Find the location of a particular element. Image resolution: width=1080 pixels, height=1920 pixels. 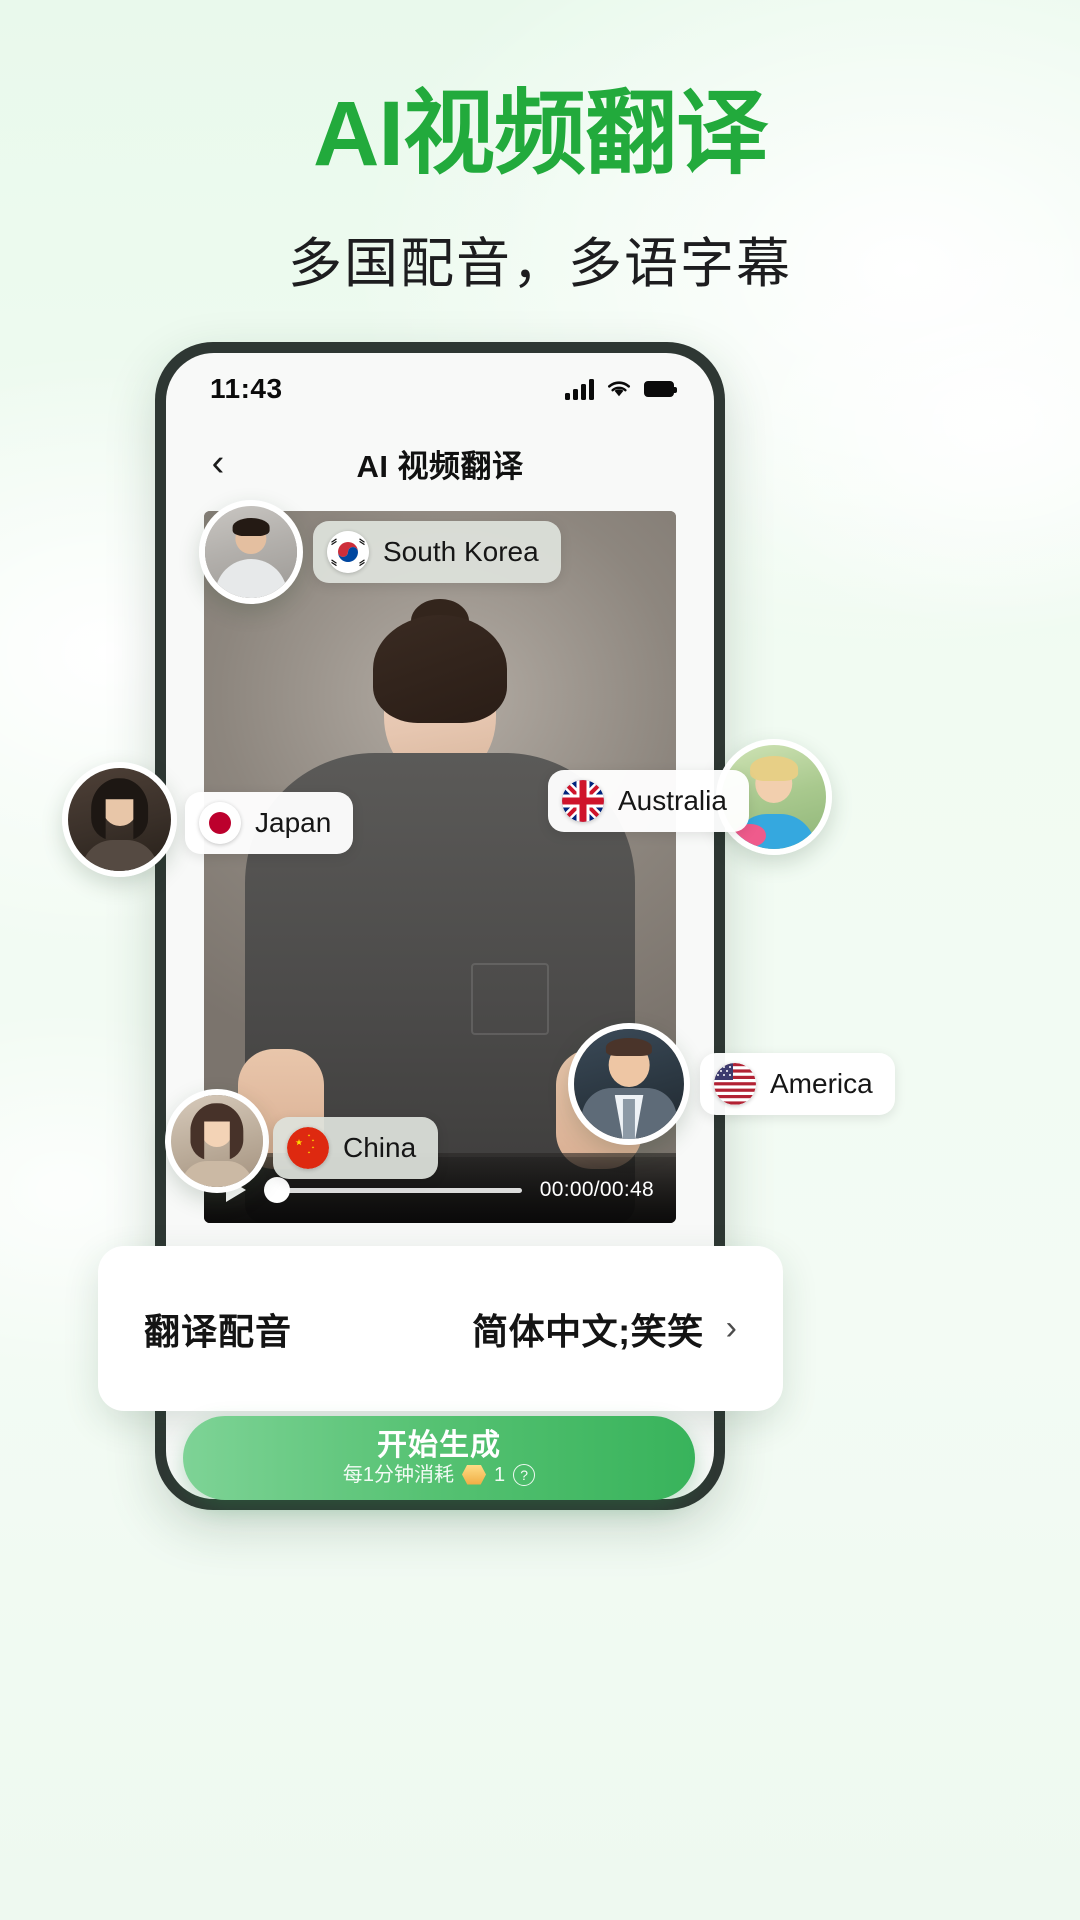

chip-china: China is located at coordinates (356, 1148).